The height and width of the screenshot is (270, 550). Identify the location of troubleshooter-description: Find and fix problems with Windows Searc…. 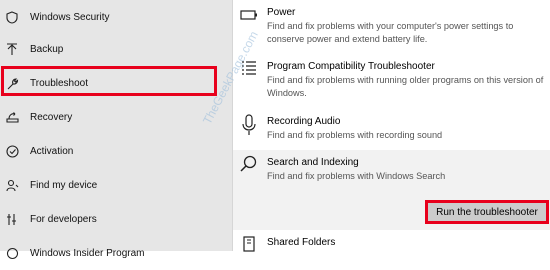
(356, 176).